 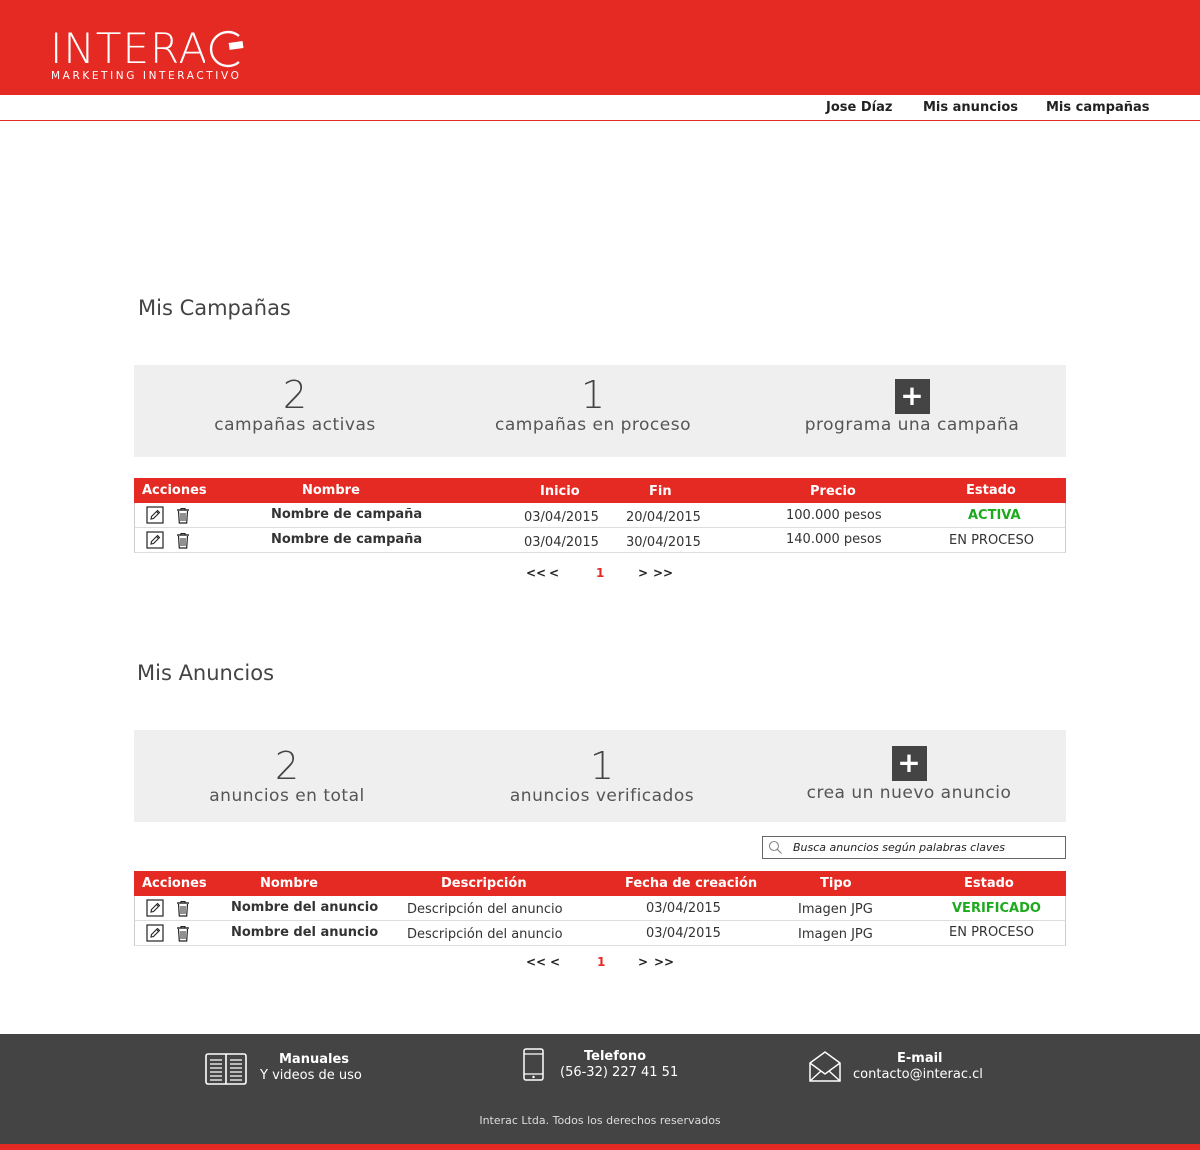 I want to click on stat-new-ad: + crea un nuevo anuncio, so click(x=909, y=773).